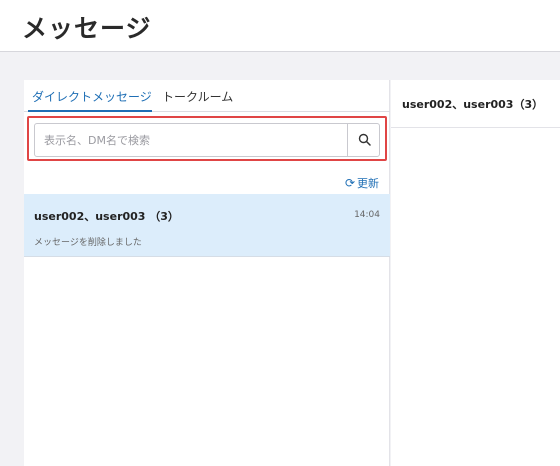 The image size is (560, 466). Describe the element at coordinates (90, 111) in the screenshot. I see `active-tab-indicator` at that location.